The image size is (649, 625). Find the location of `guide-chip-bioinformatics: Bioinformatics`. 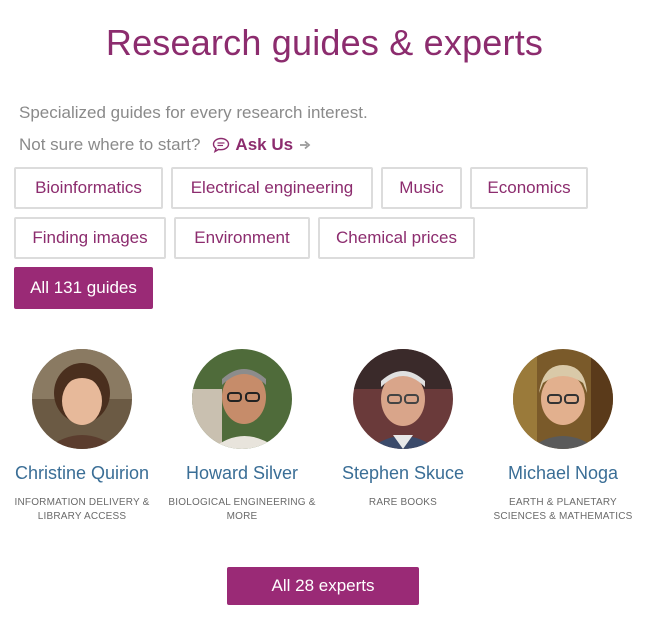

guide-chip-bioinformatics: Bioinformatics is located at coordinates (88, 188).